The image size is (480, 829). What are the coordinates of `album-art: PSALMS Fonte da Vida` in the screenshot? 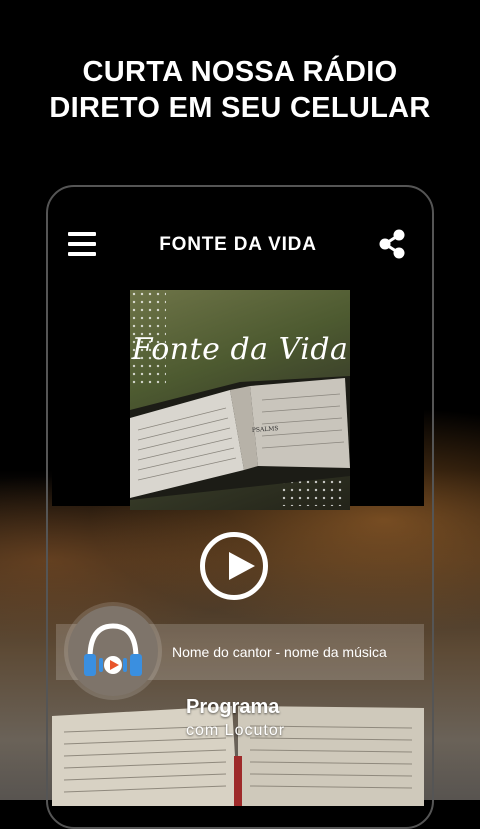 It's located at (240, 400).